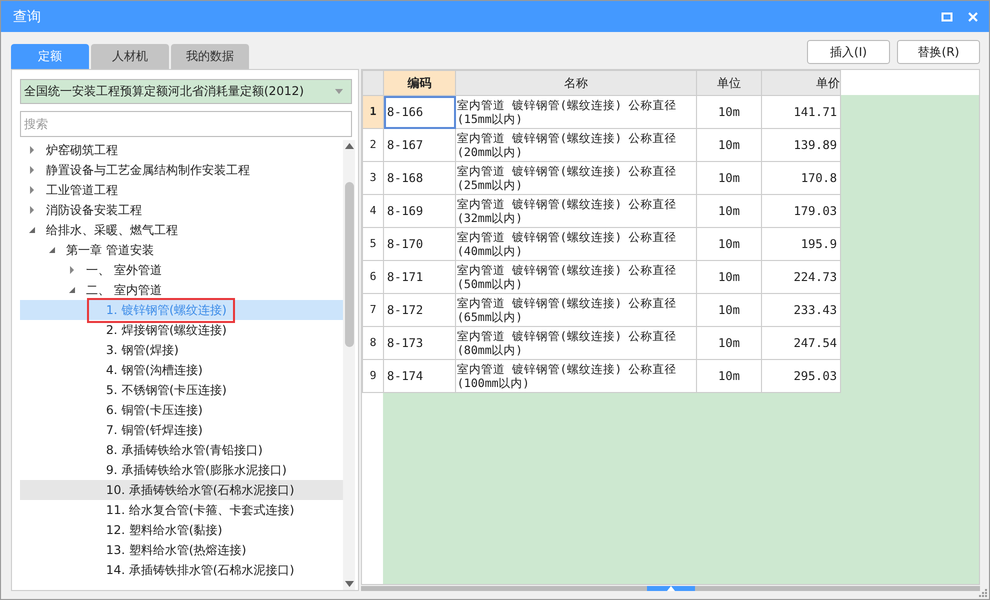 This screenshot has width=990, height=600. What do you see at coordinates (420, 83) in the screenshot?
I see `column-header: 编码` at bounding box center [420, 83].